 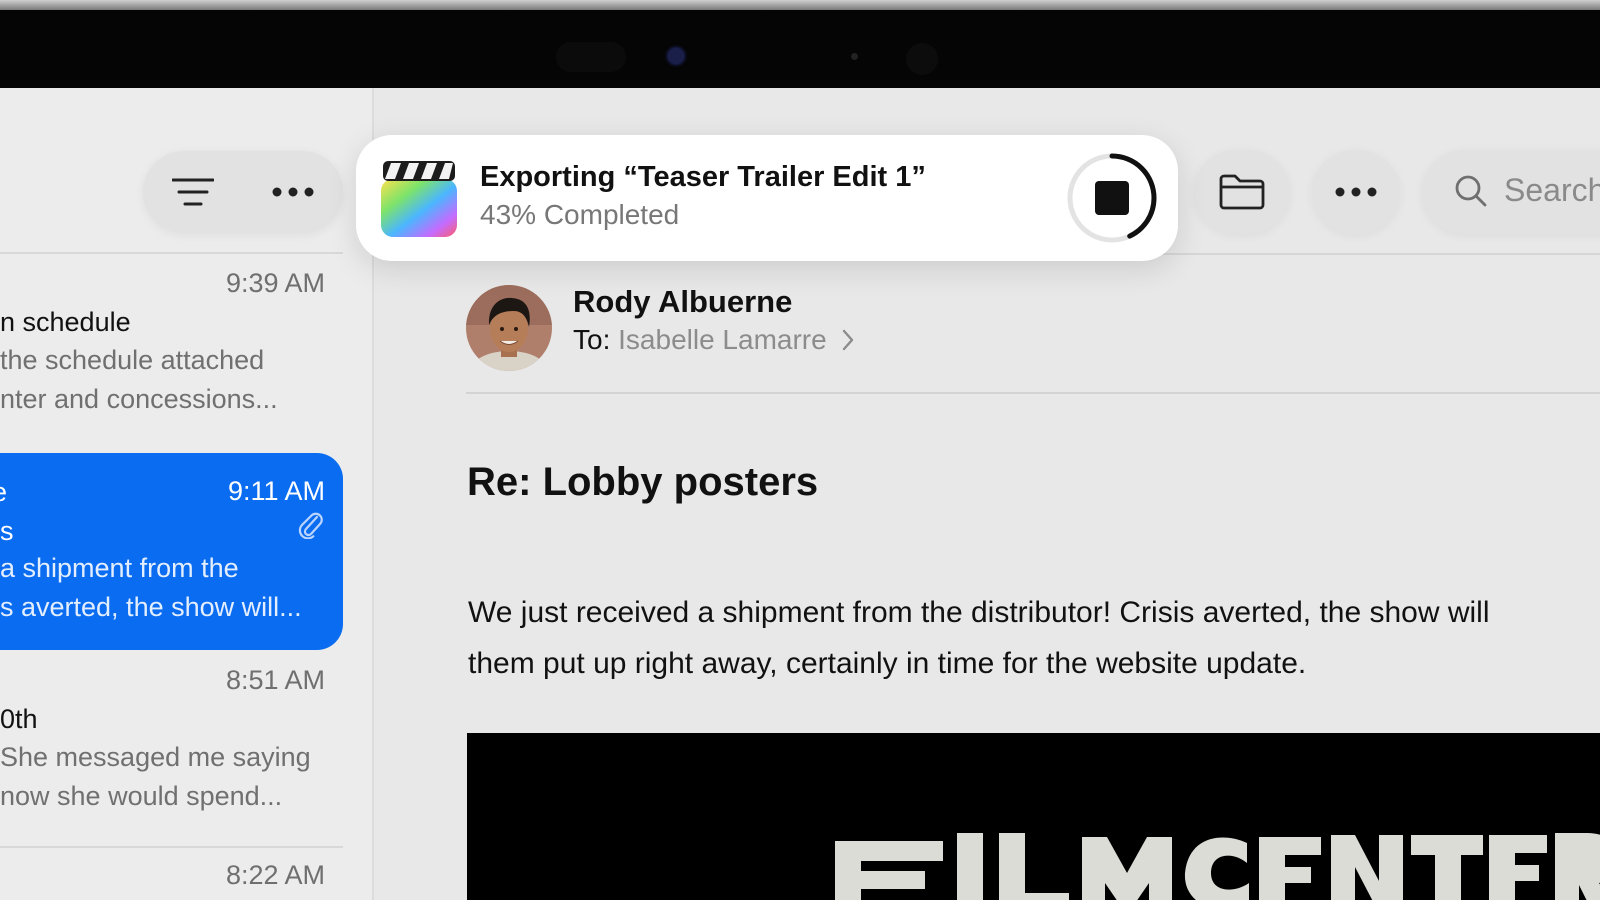 I want to click on message-subject: n schedule, so click(x=65, y=322).